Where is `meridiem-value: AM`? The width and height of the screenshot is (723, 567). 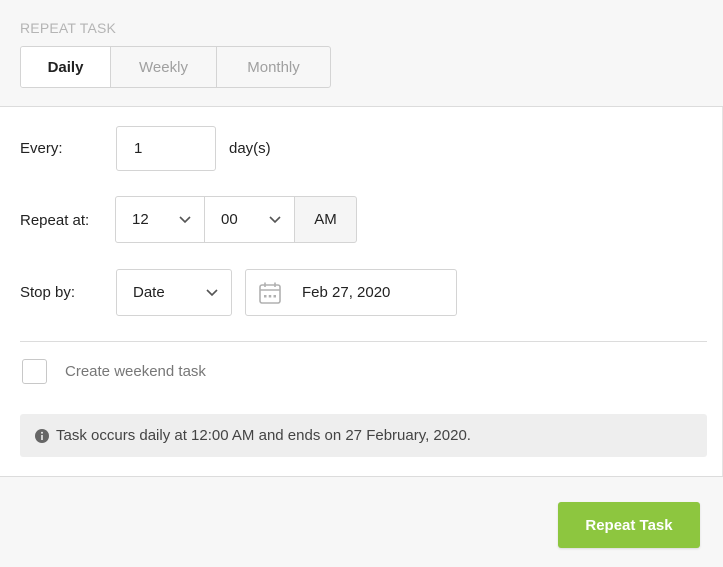
meridiem-value: AM is located at coordinates (325, 219).